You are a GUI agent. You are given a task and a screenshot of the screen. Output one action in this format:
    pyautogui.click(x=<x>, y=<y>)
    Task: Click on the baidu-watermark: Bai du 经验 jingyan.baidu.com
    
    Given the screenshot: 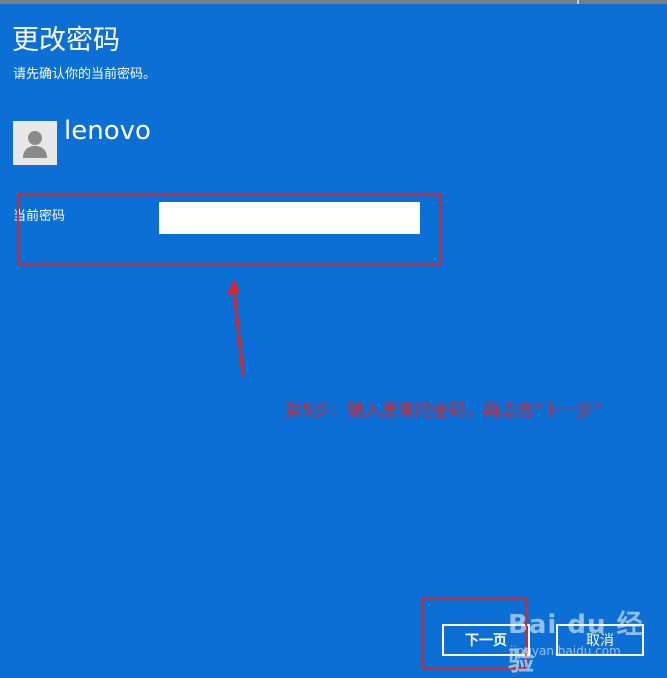 What is the action you would take?
    pyautogui.click(x=583, y=640)
    